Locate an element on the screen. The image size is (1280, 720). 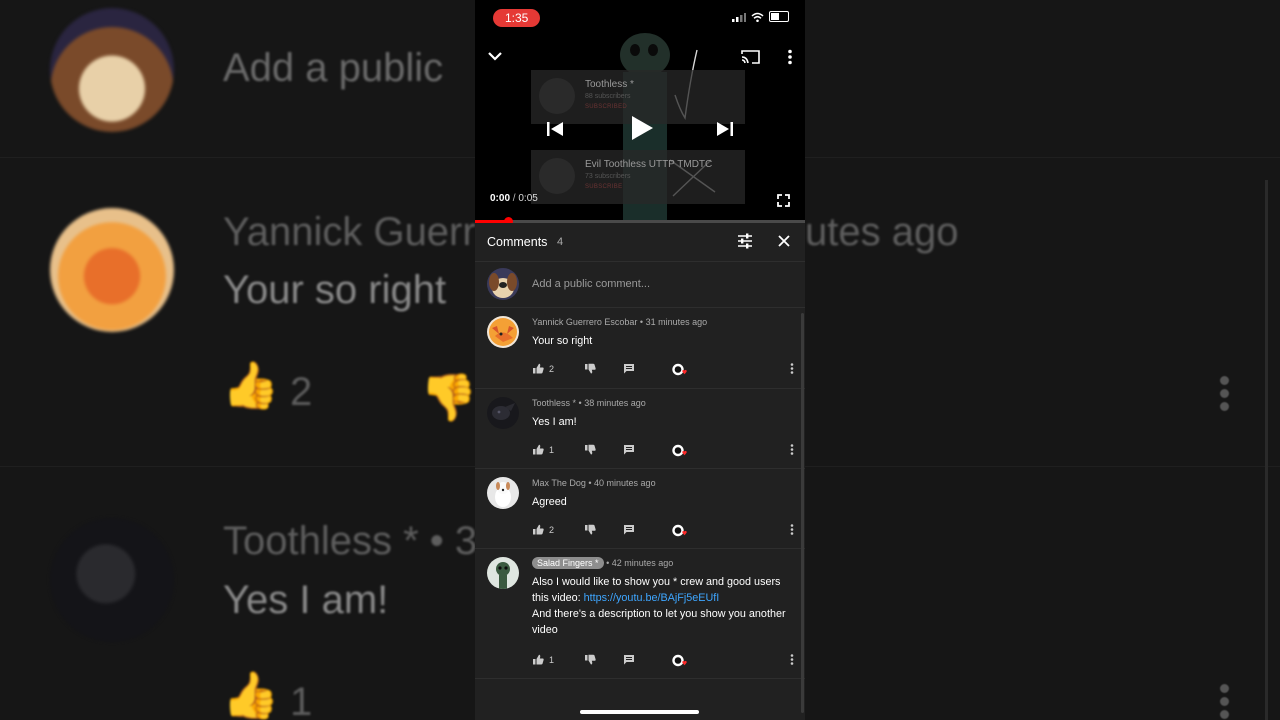
comment-meta: Salad Fingers * • 42 minutes ago is located at coordinates (603, 563).